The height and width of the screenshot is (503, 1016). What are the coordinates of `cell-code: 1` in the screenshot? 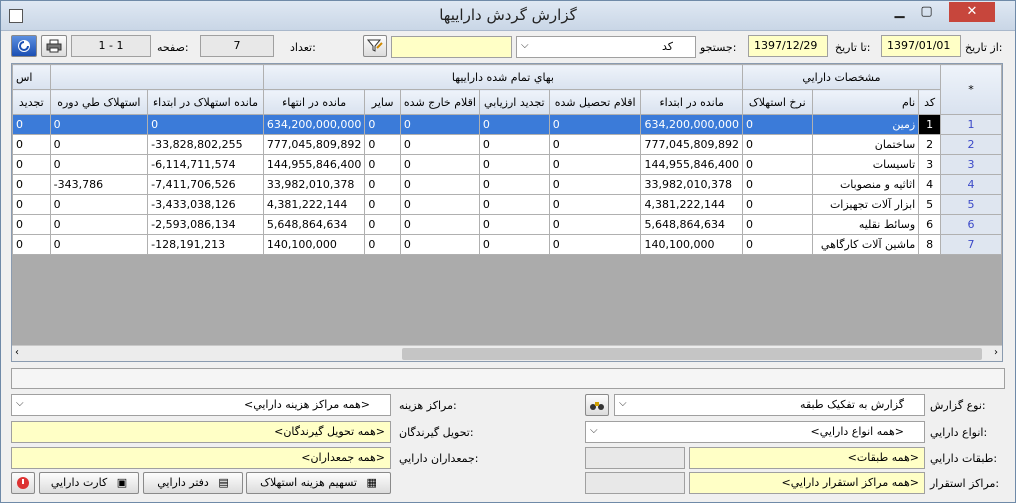 It's located at (929, 124).